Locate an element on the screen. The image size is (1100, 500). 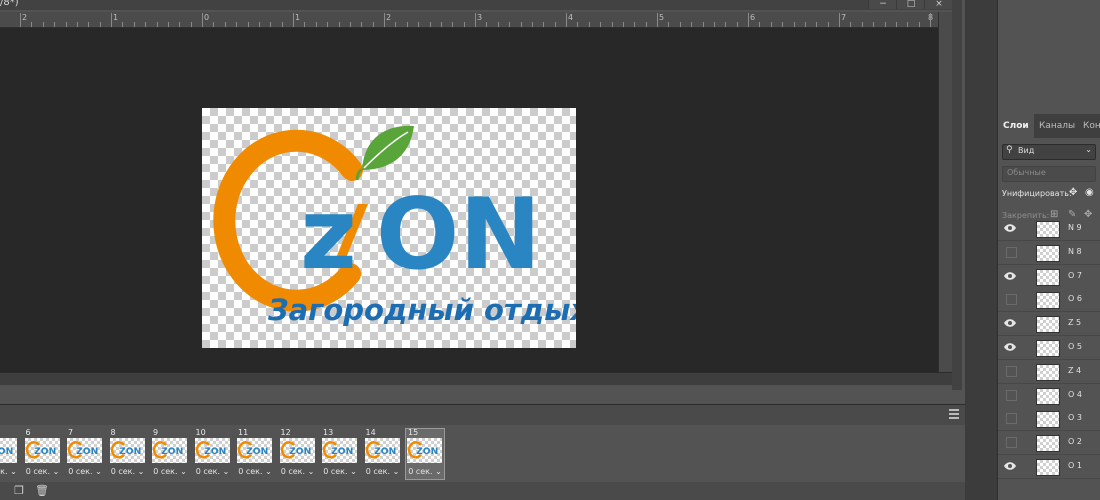
layer-row: O 6 is located at coordinates (1049, 300).